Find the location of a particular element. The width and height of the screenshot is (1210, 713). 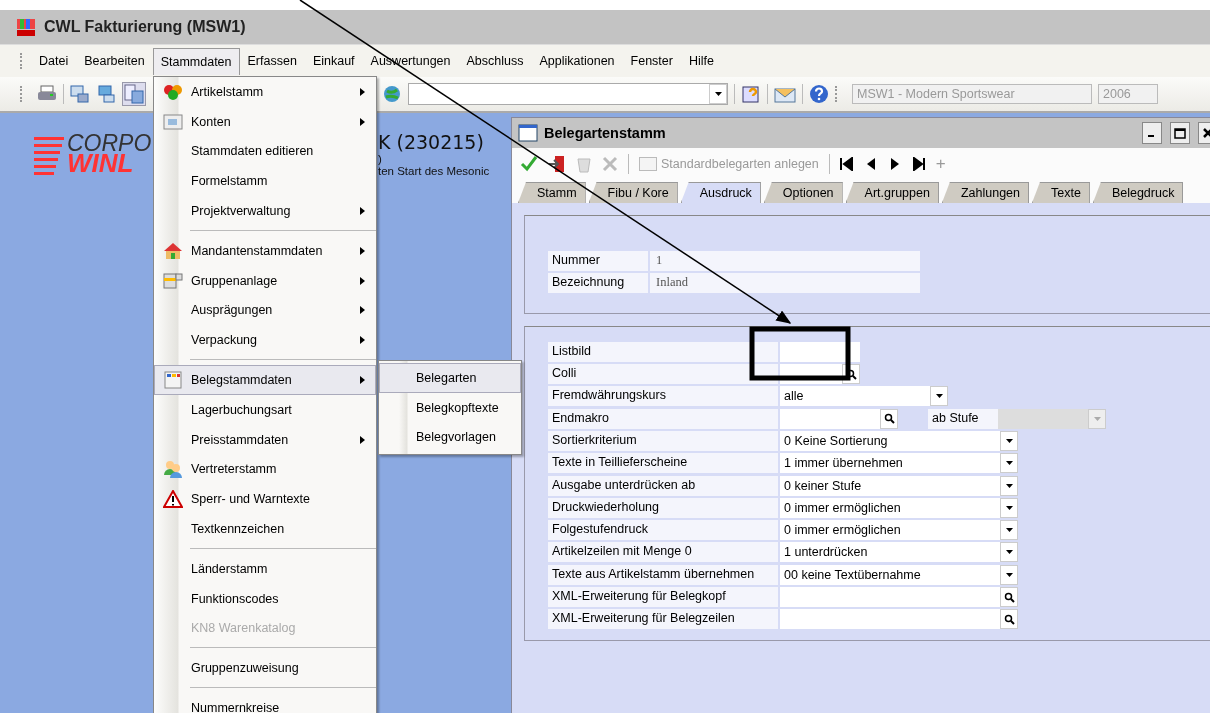

colored-balls-icon is located at coordinates (173, 91).